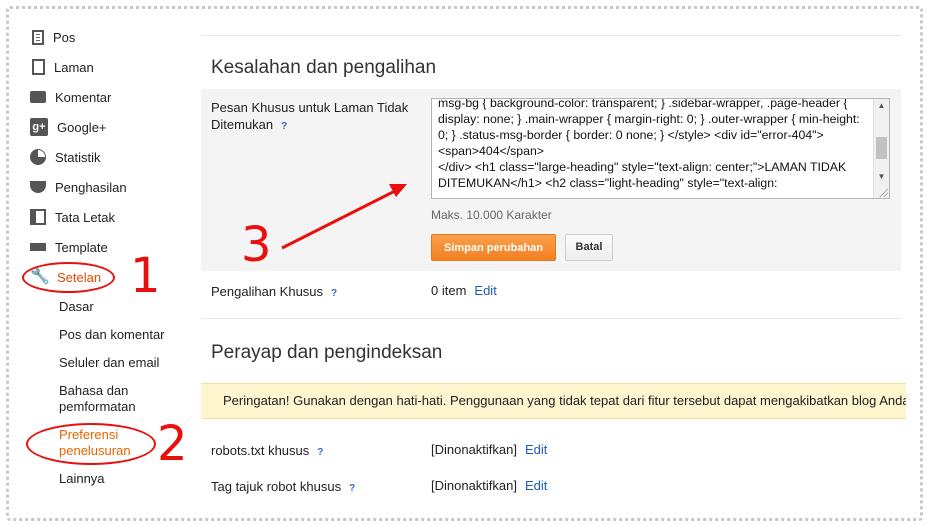 This screenshot has width=927, height=525. I want to click on annotation-arrow-shaft, so click(339, 219).